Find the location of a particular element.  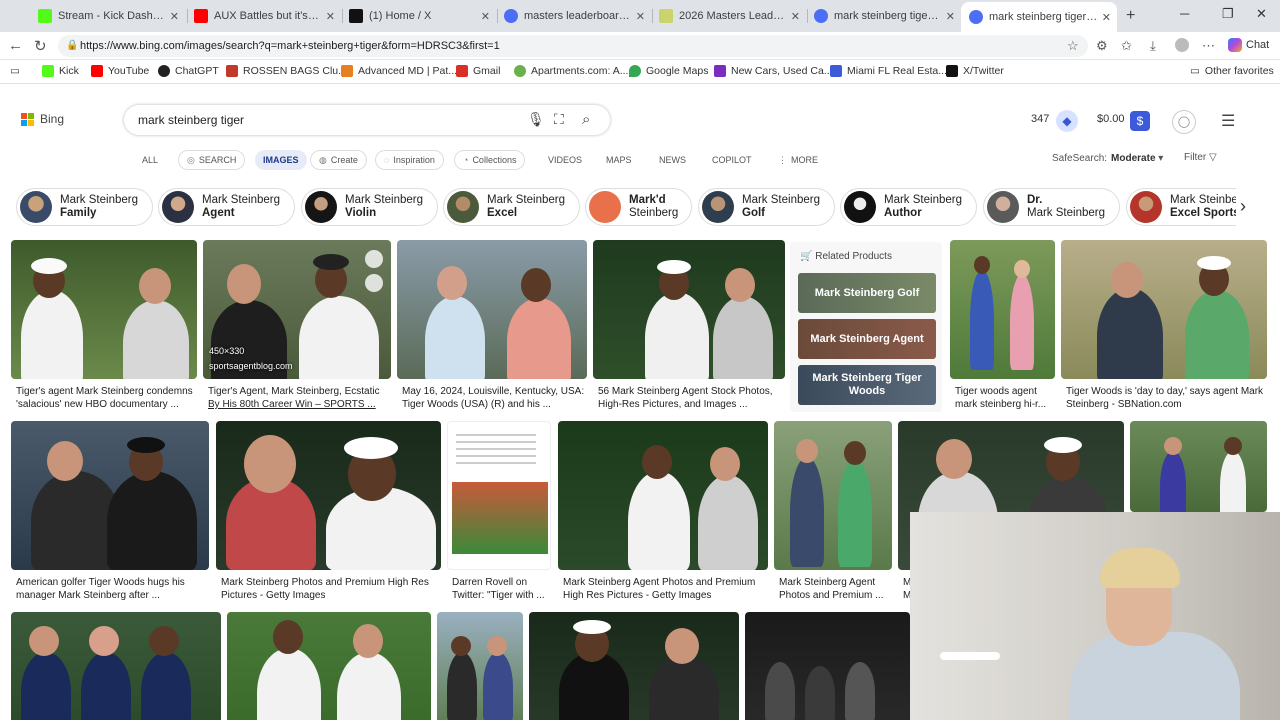

tab-search: ◎ SEARCH is located at coordinates (212, 160).